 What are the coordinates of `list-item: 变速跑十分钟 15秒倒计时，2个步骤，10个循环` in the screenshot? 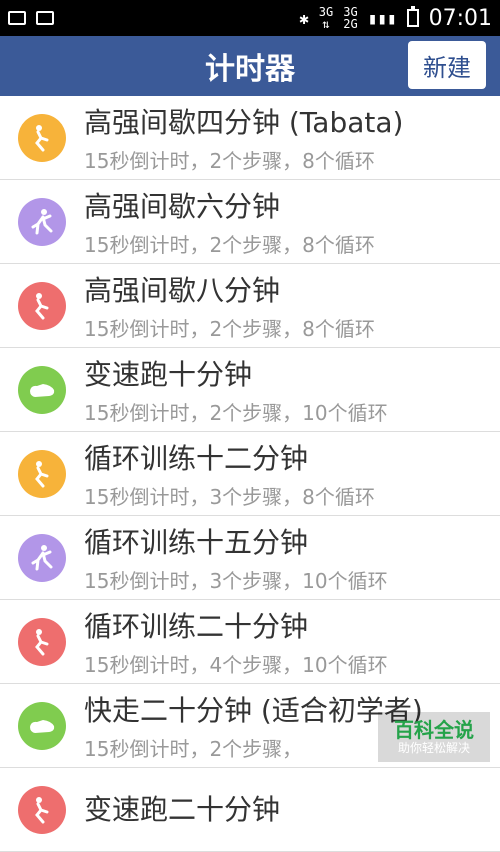 It's located at (250, 390).